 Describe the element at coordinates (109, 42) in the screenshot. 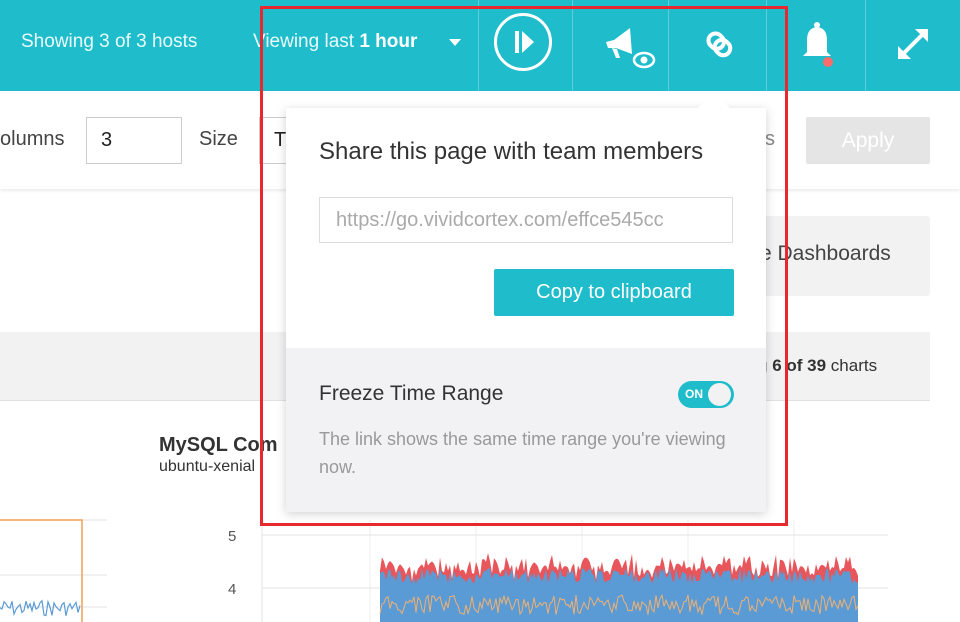

I see `hosts-count: Showing 3 of 3 hosts` at that location.